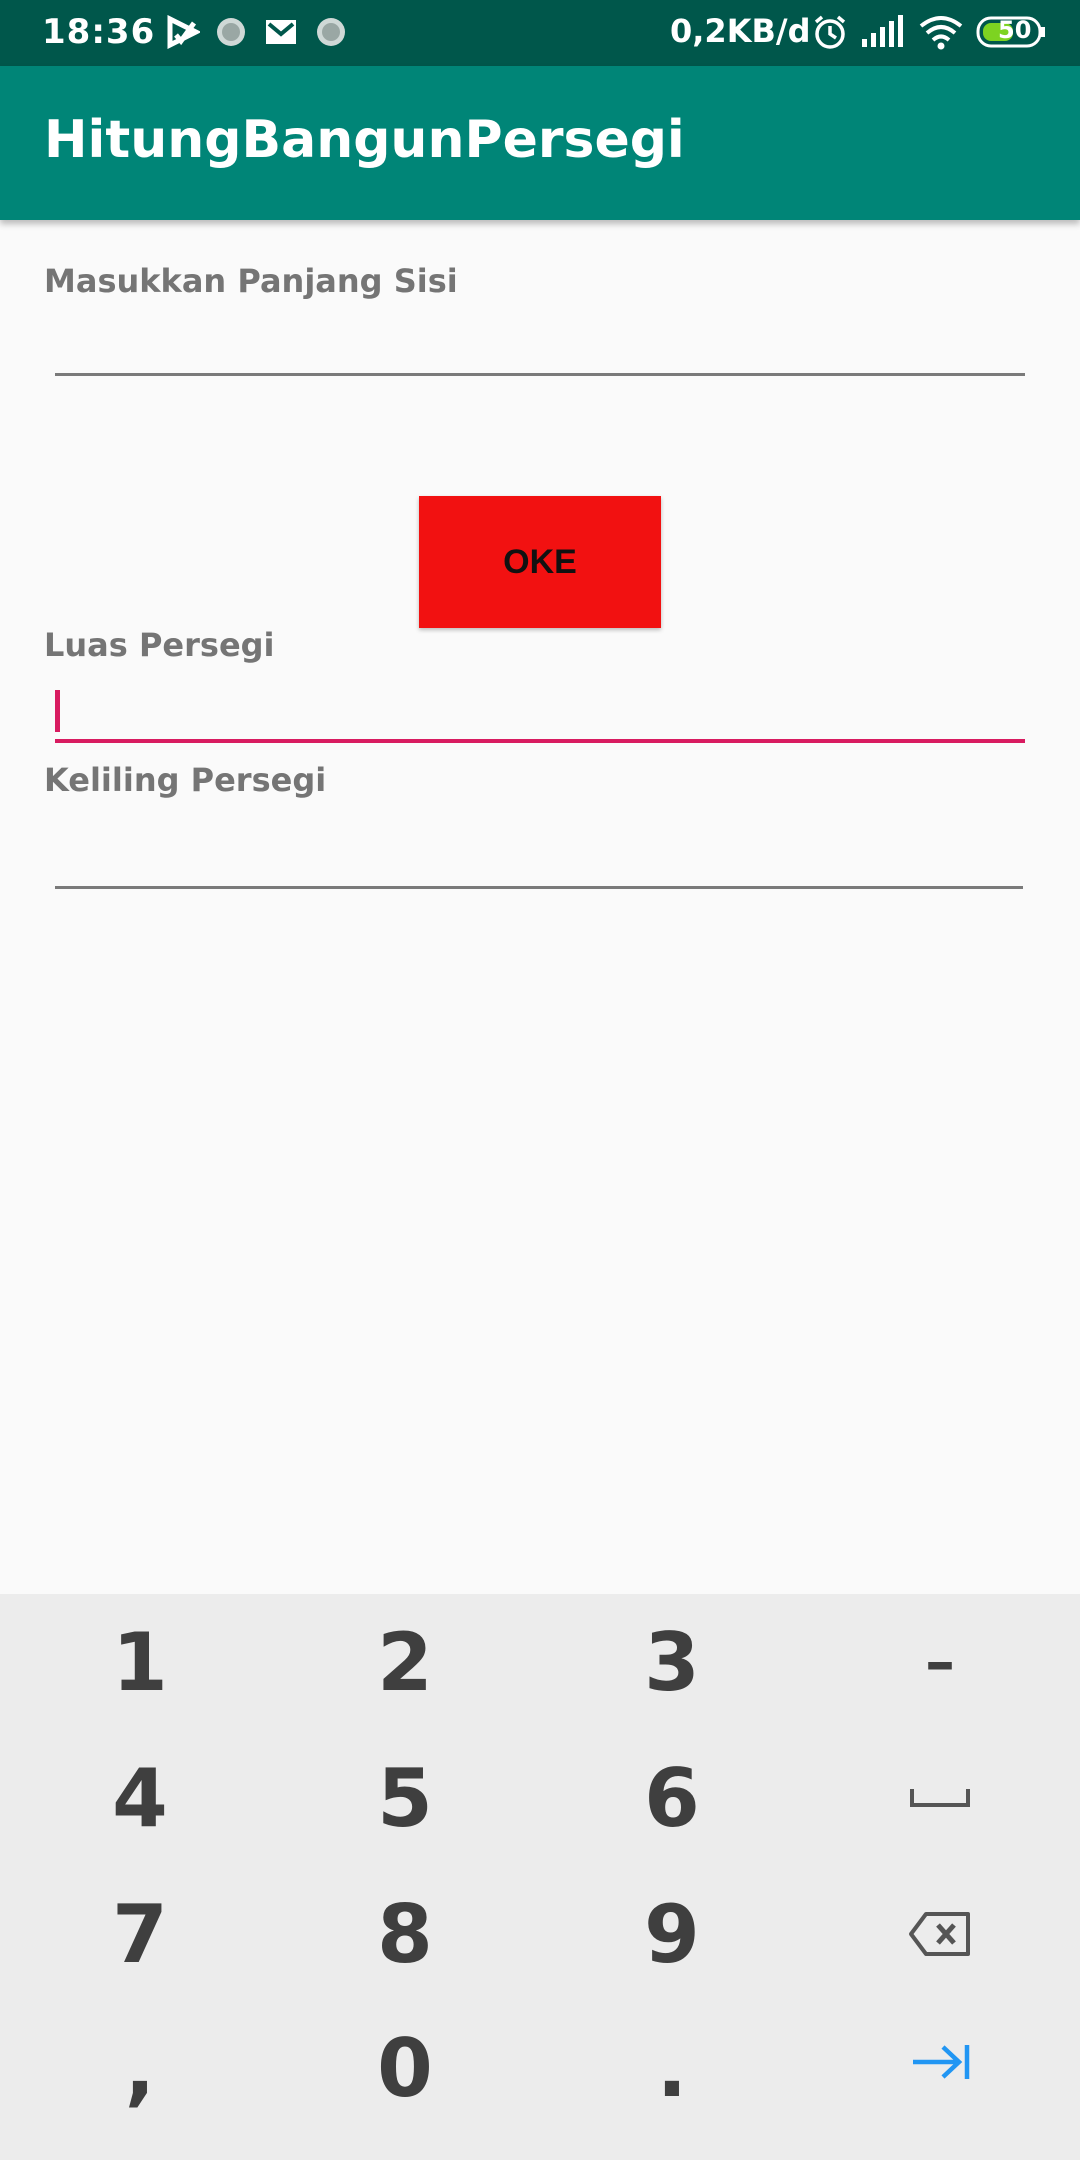 This screenshot has width=1080, height=2160. I want to click on perimeter-label: Keliling Persegi, so click(185, 780).